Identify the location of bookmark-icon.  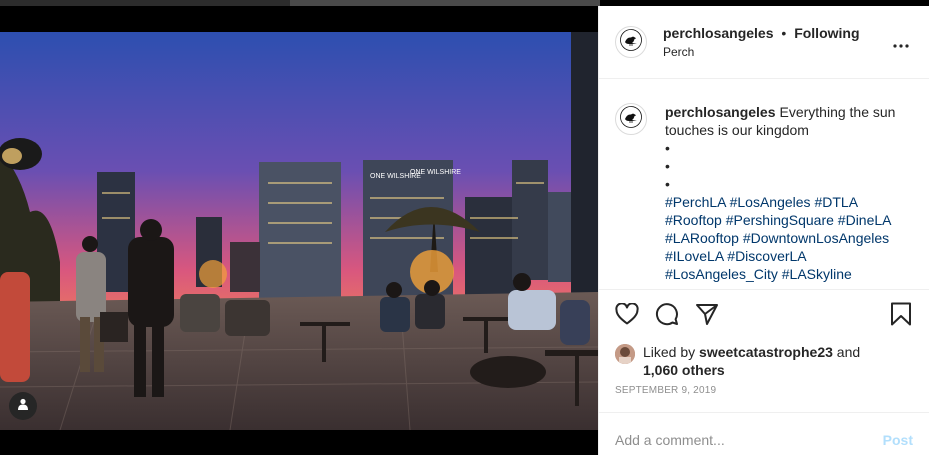
(901, 316).